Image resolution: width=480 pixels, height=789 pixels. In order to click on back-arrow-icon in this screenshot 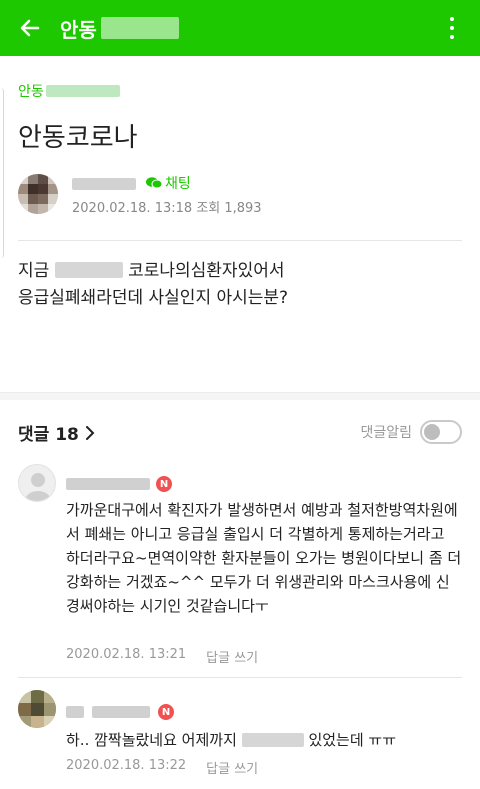, I will do `click(30, 28)`.